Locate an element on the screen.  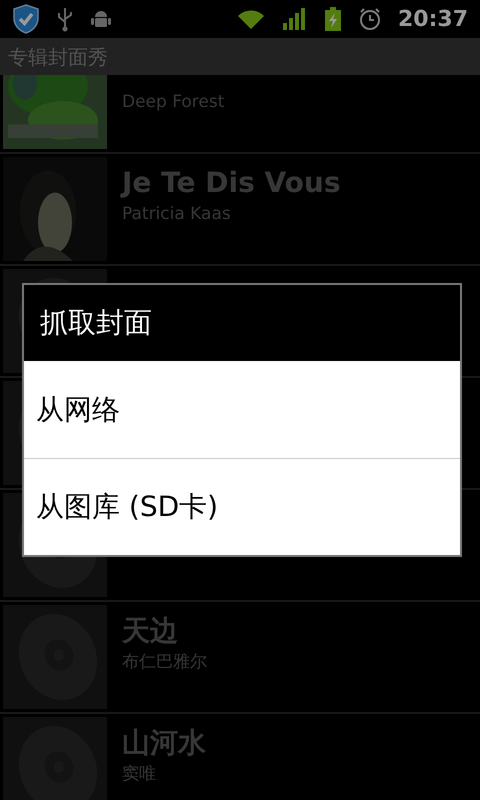
alarm-icon is located at coordinates (370, 19).